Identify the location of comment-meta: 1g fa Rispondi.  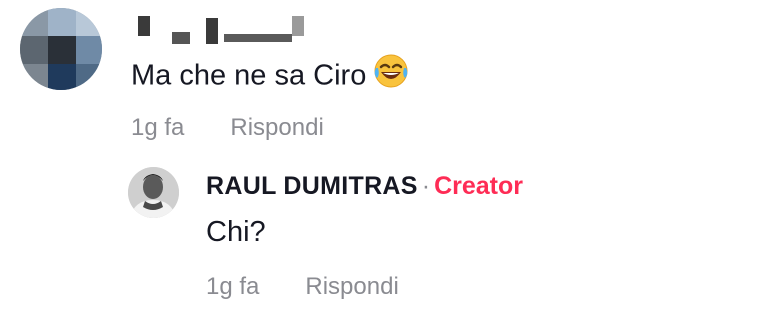
(227, 128).